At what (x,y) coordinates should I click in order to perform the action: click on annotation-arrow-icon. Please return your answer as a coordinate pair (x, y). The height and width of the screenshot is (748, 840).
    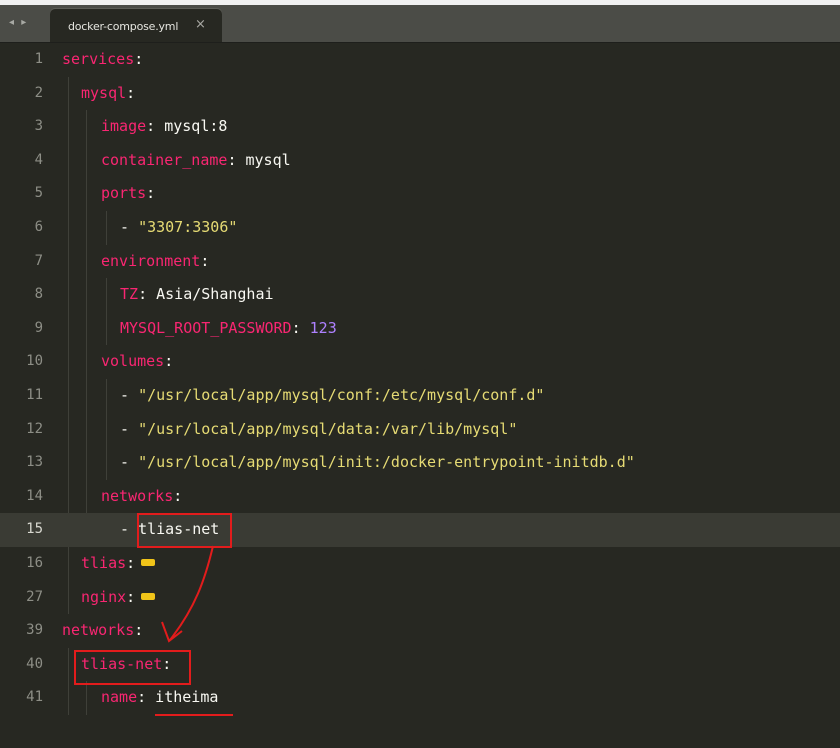
    Looking at the image, I should click on (187, 594).